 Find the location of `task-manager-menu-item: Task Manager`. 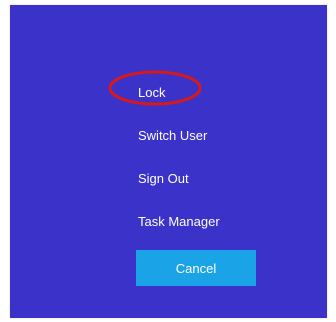

task-manager-menu-item: Task Manager is located at coordinates (179, 222).